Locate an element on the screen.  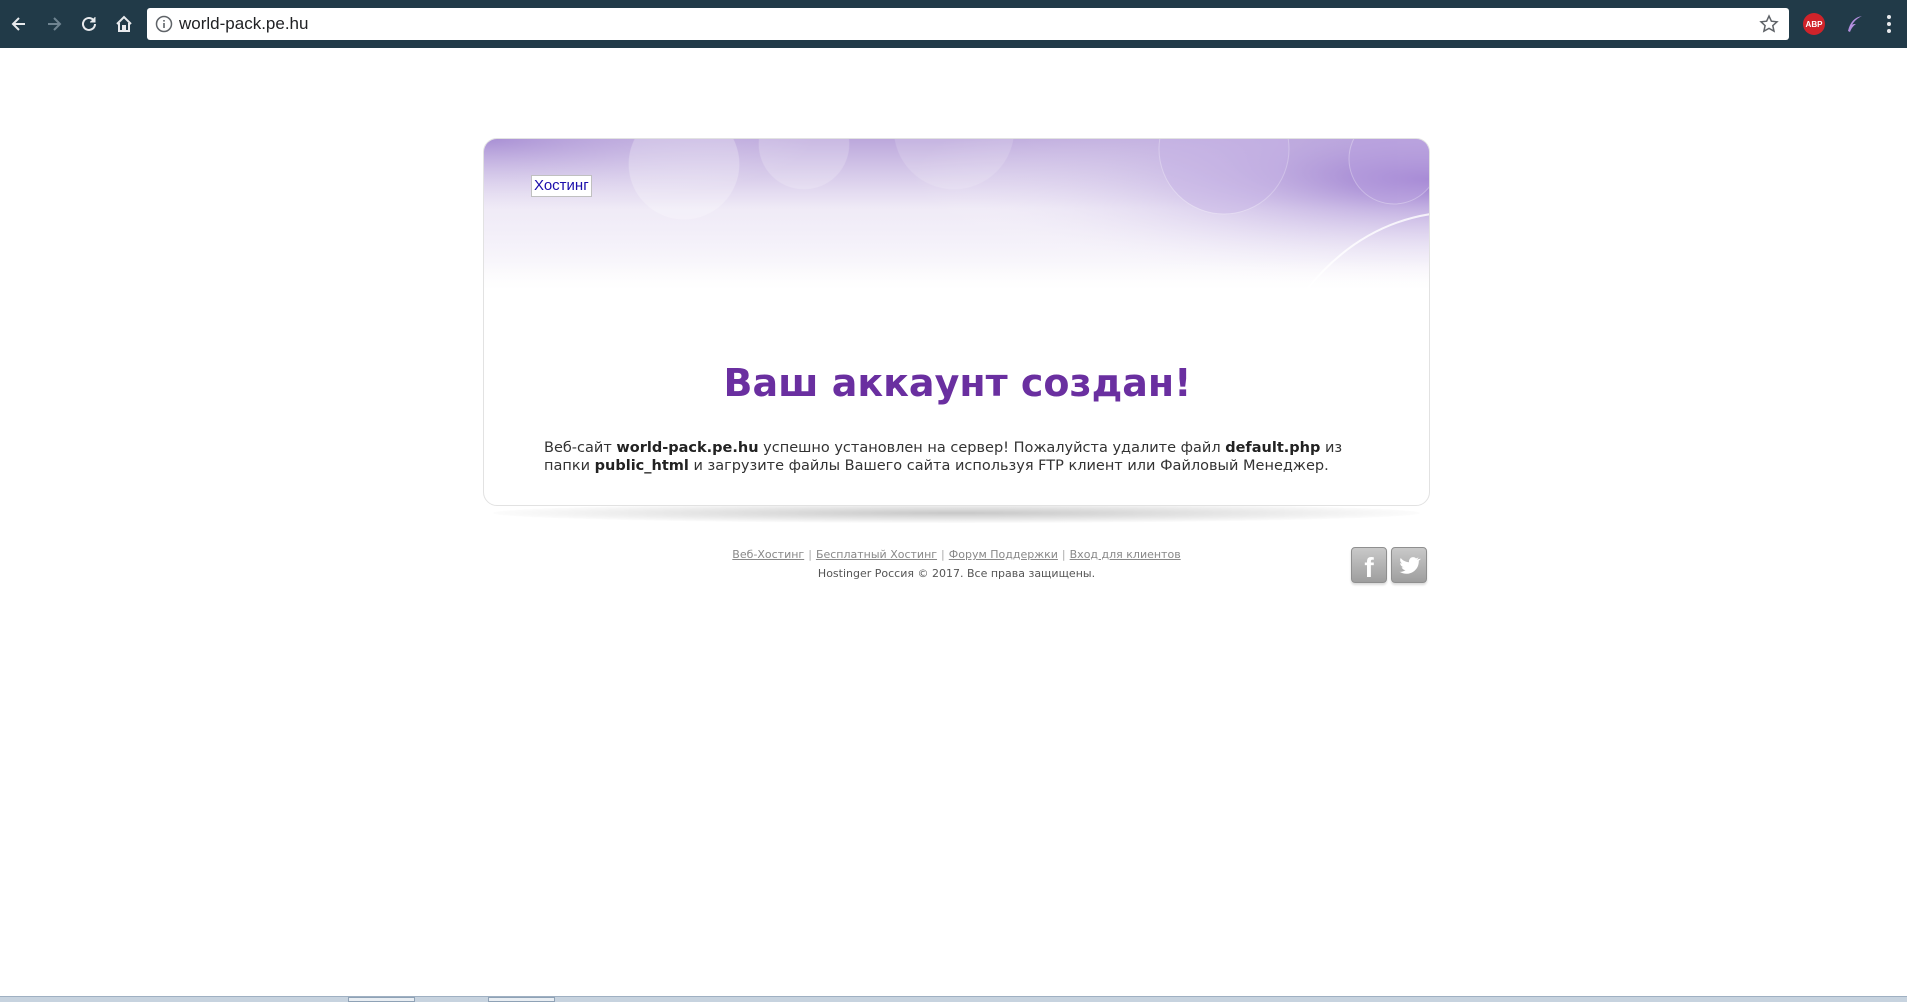
info-icon is located at coordinates (164, 24).